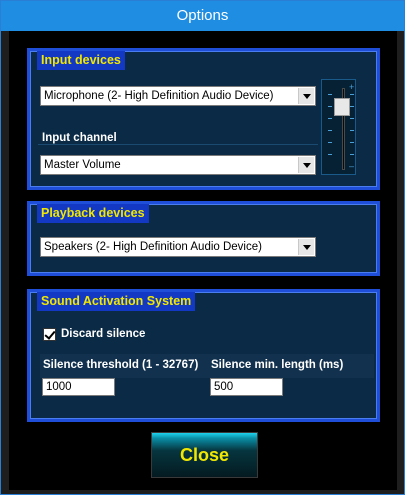  Describe the element at coordinates (342, 106) in the screenshot. I see `slider-thumb` at that location.